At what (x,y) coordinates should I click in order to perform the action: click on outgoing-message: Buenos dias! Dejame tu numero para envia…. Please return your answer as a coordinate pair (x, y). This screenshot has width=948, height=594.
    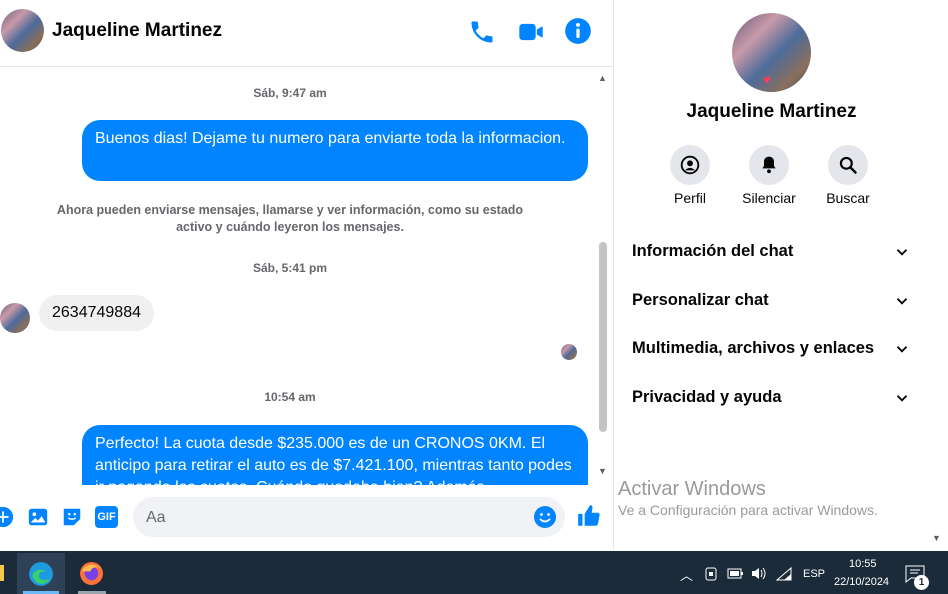
    Looking at the image, I should click on (335, 150).